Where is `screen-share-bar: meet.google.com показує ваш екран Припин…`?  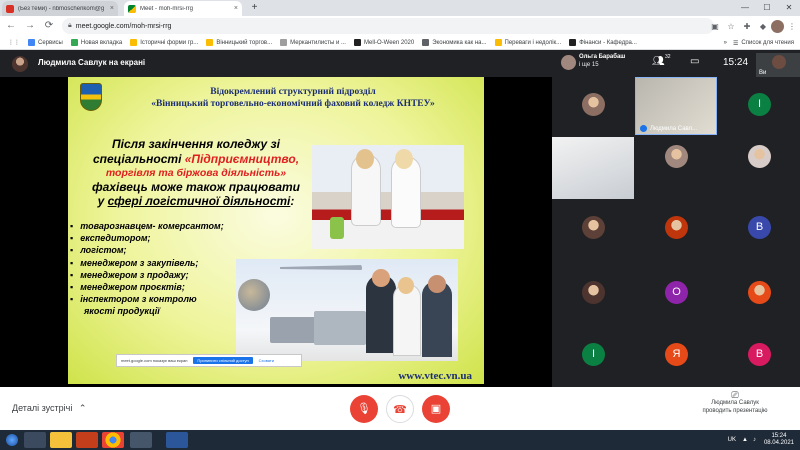 screen-share-bar: meet.google.com показує ваш екран Припин… is located at coordinates (209, 360).